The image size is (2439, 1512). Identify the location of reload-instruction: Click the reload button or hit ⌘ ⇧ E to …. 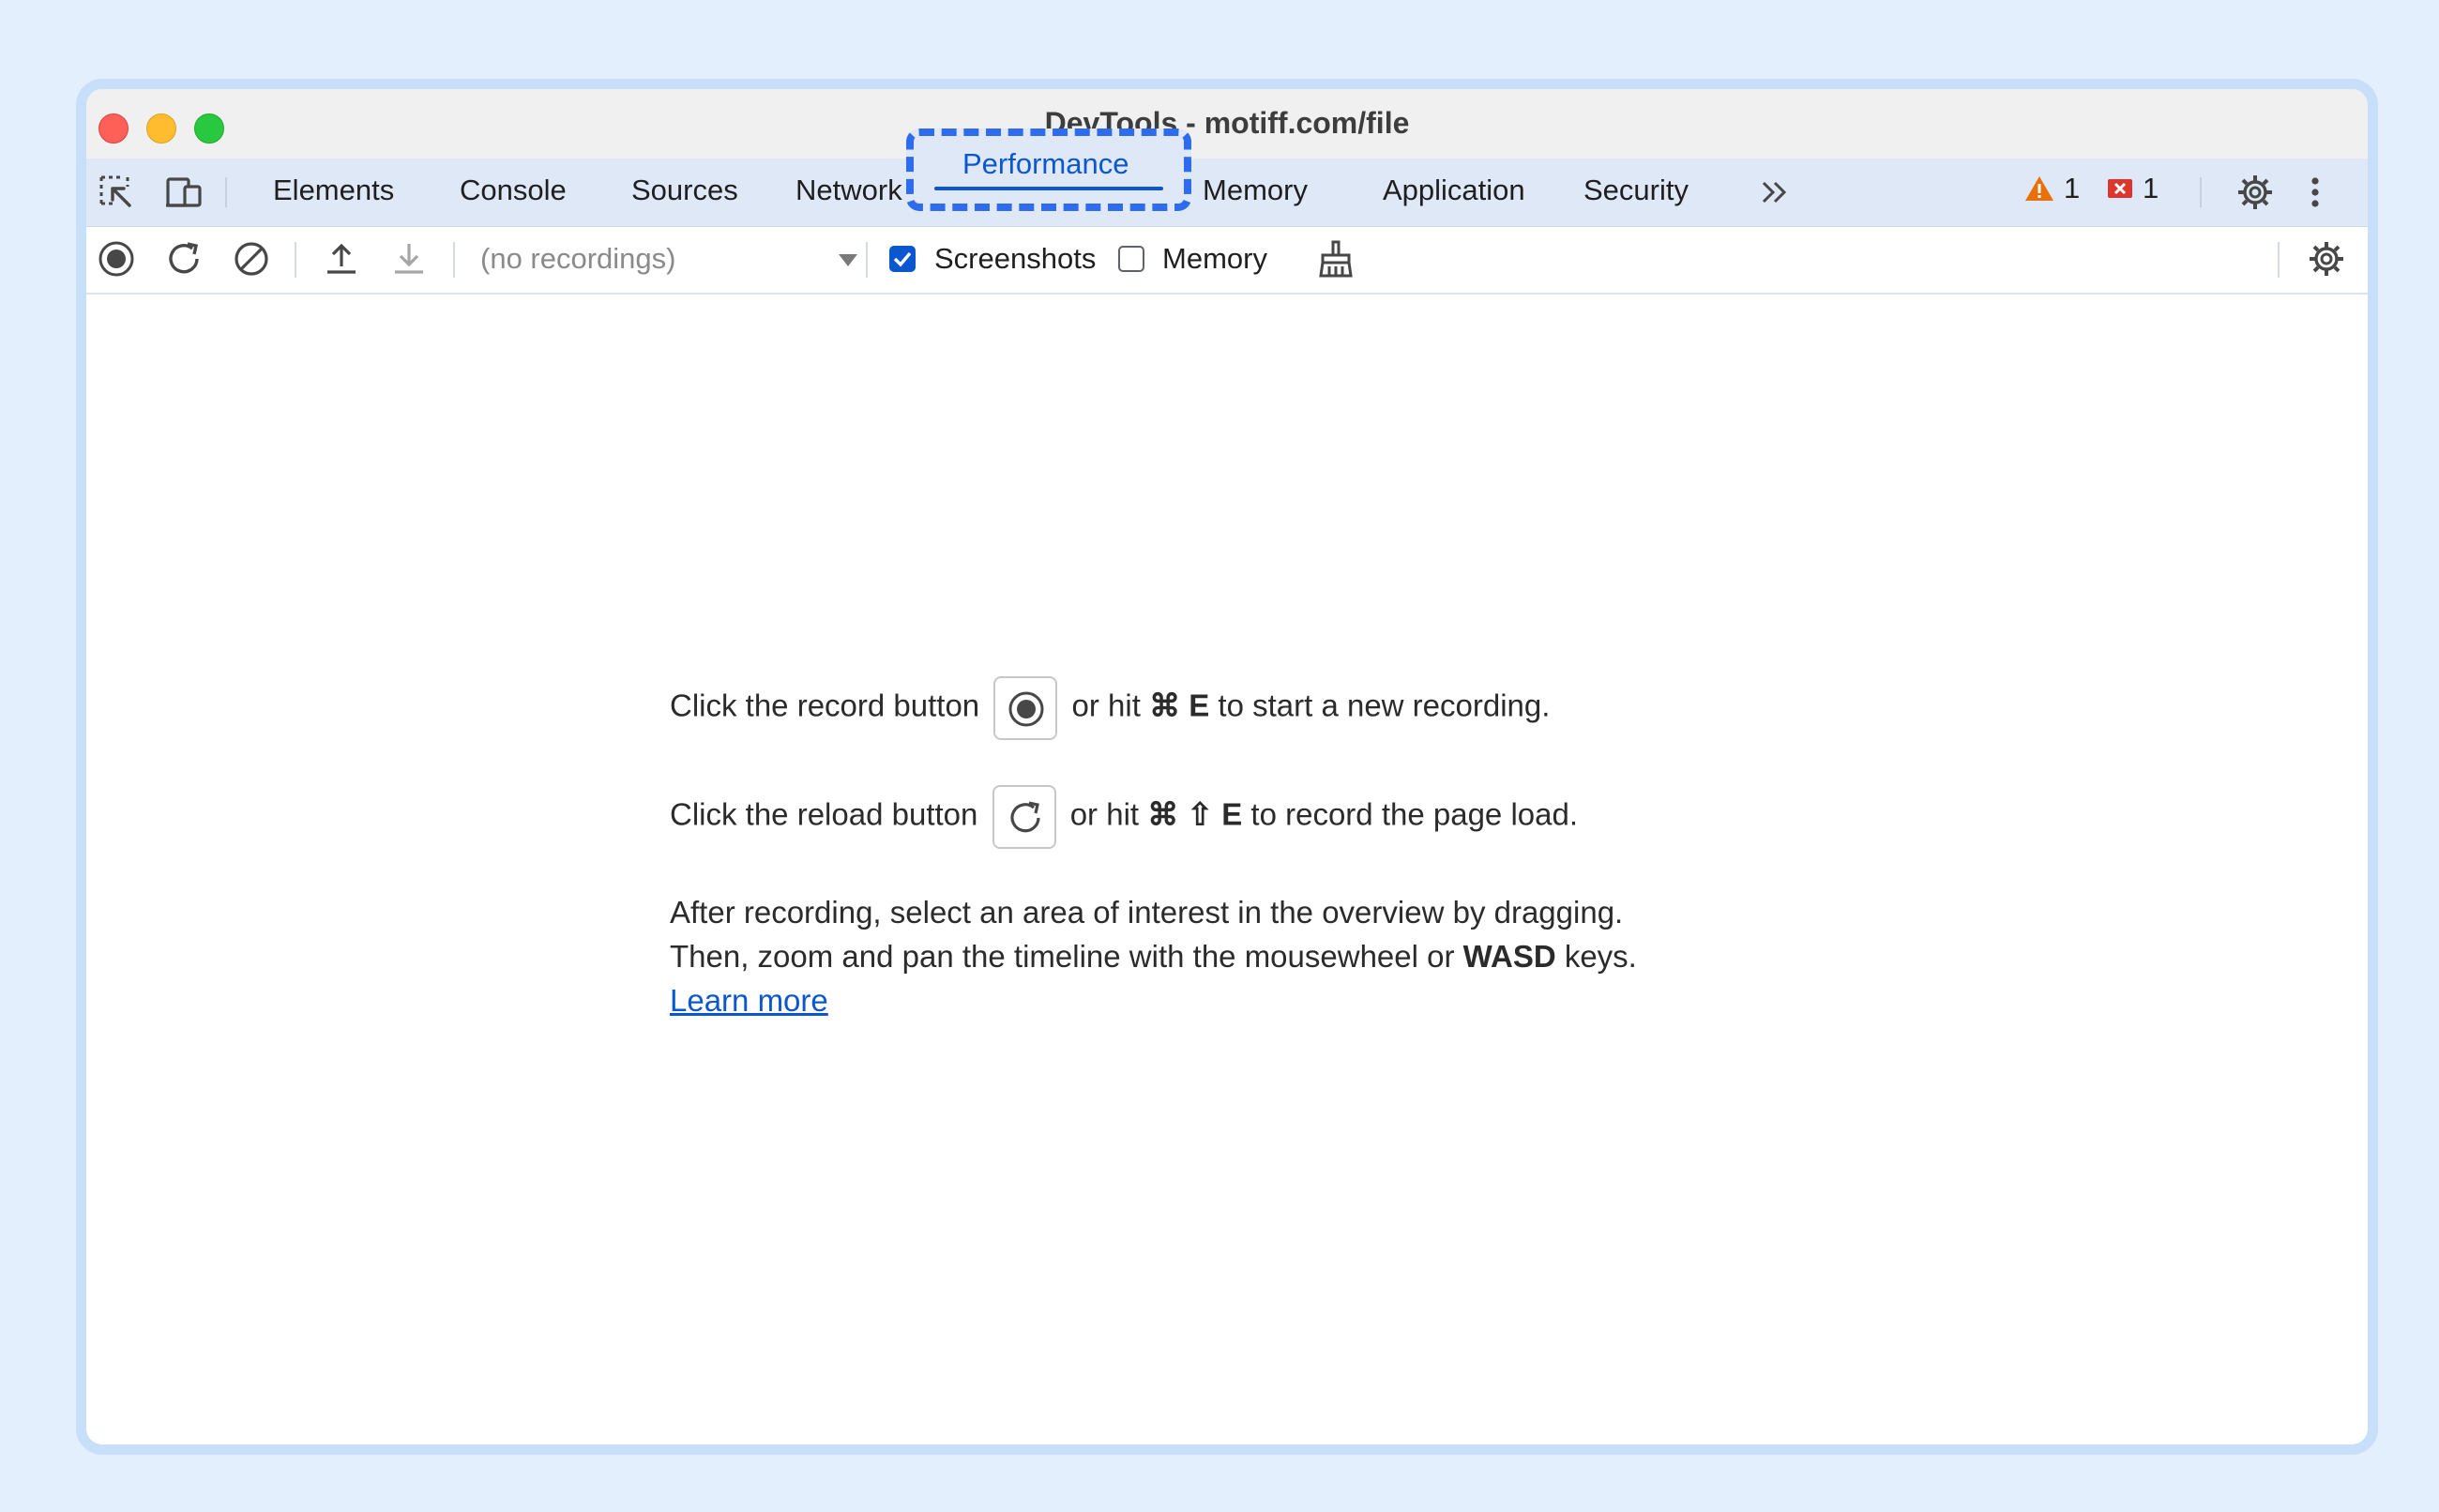
(1124, 817).